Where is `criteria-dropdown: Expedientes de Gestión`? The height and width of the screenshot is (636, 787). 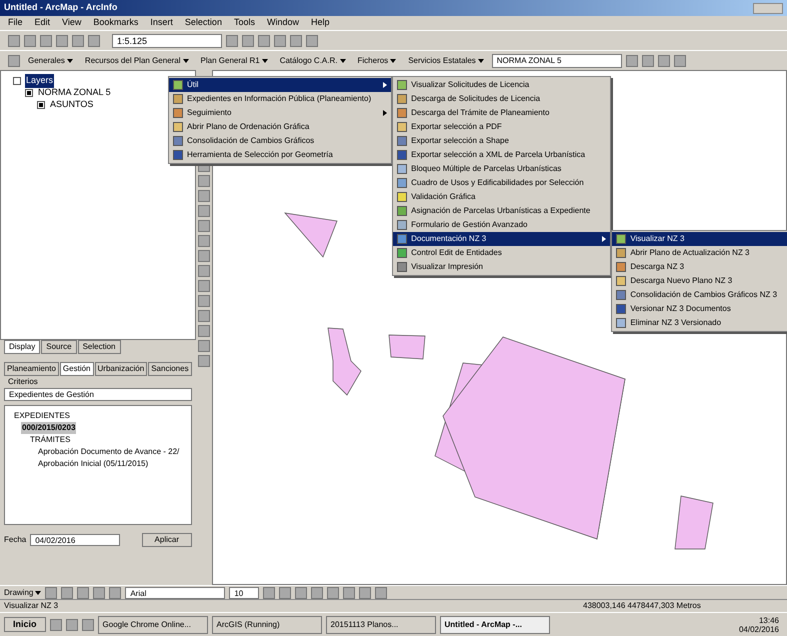 criteria-dropdown: Expedientes de Gestión is located at coordinates (98, 394).